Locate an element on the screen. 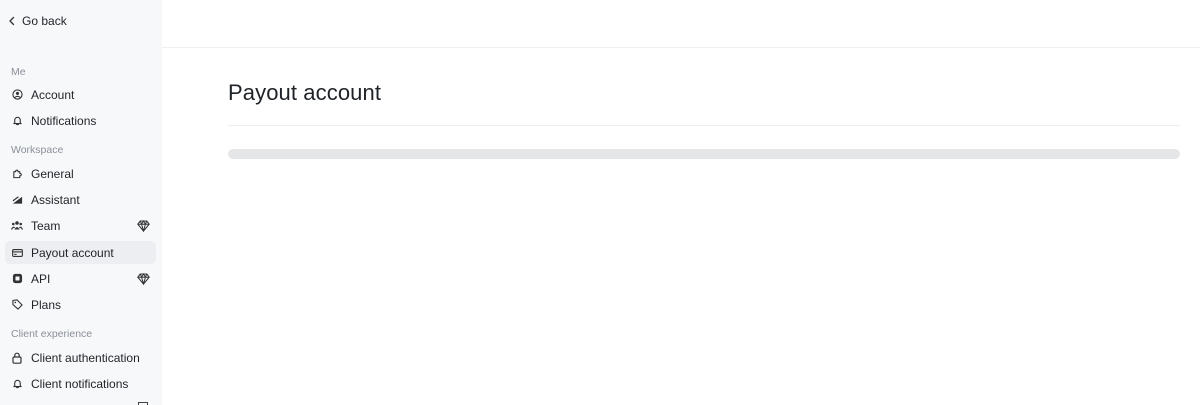 The width and height of the screenshot is (1200, 405). top-bar is located at coordinates (681, 24).